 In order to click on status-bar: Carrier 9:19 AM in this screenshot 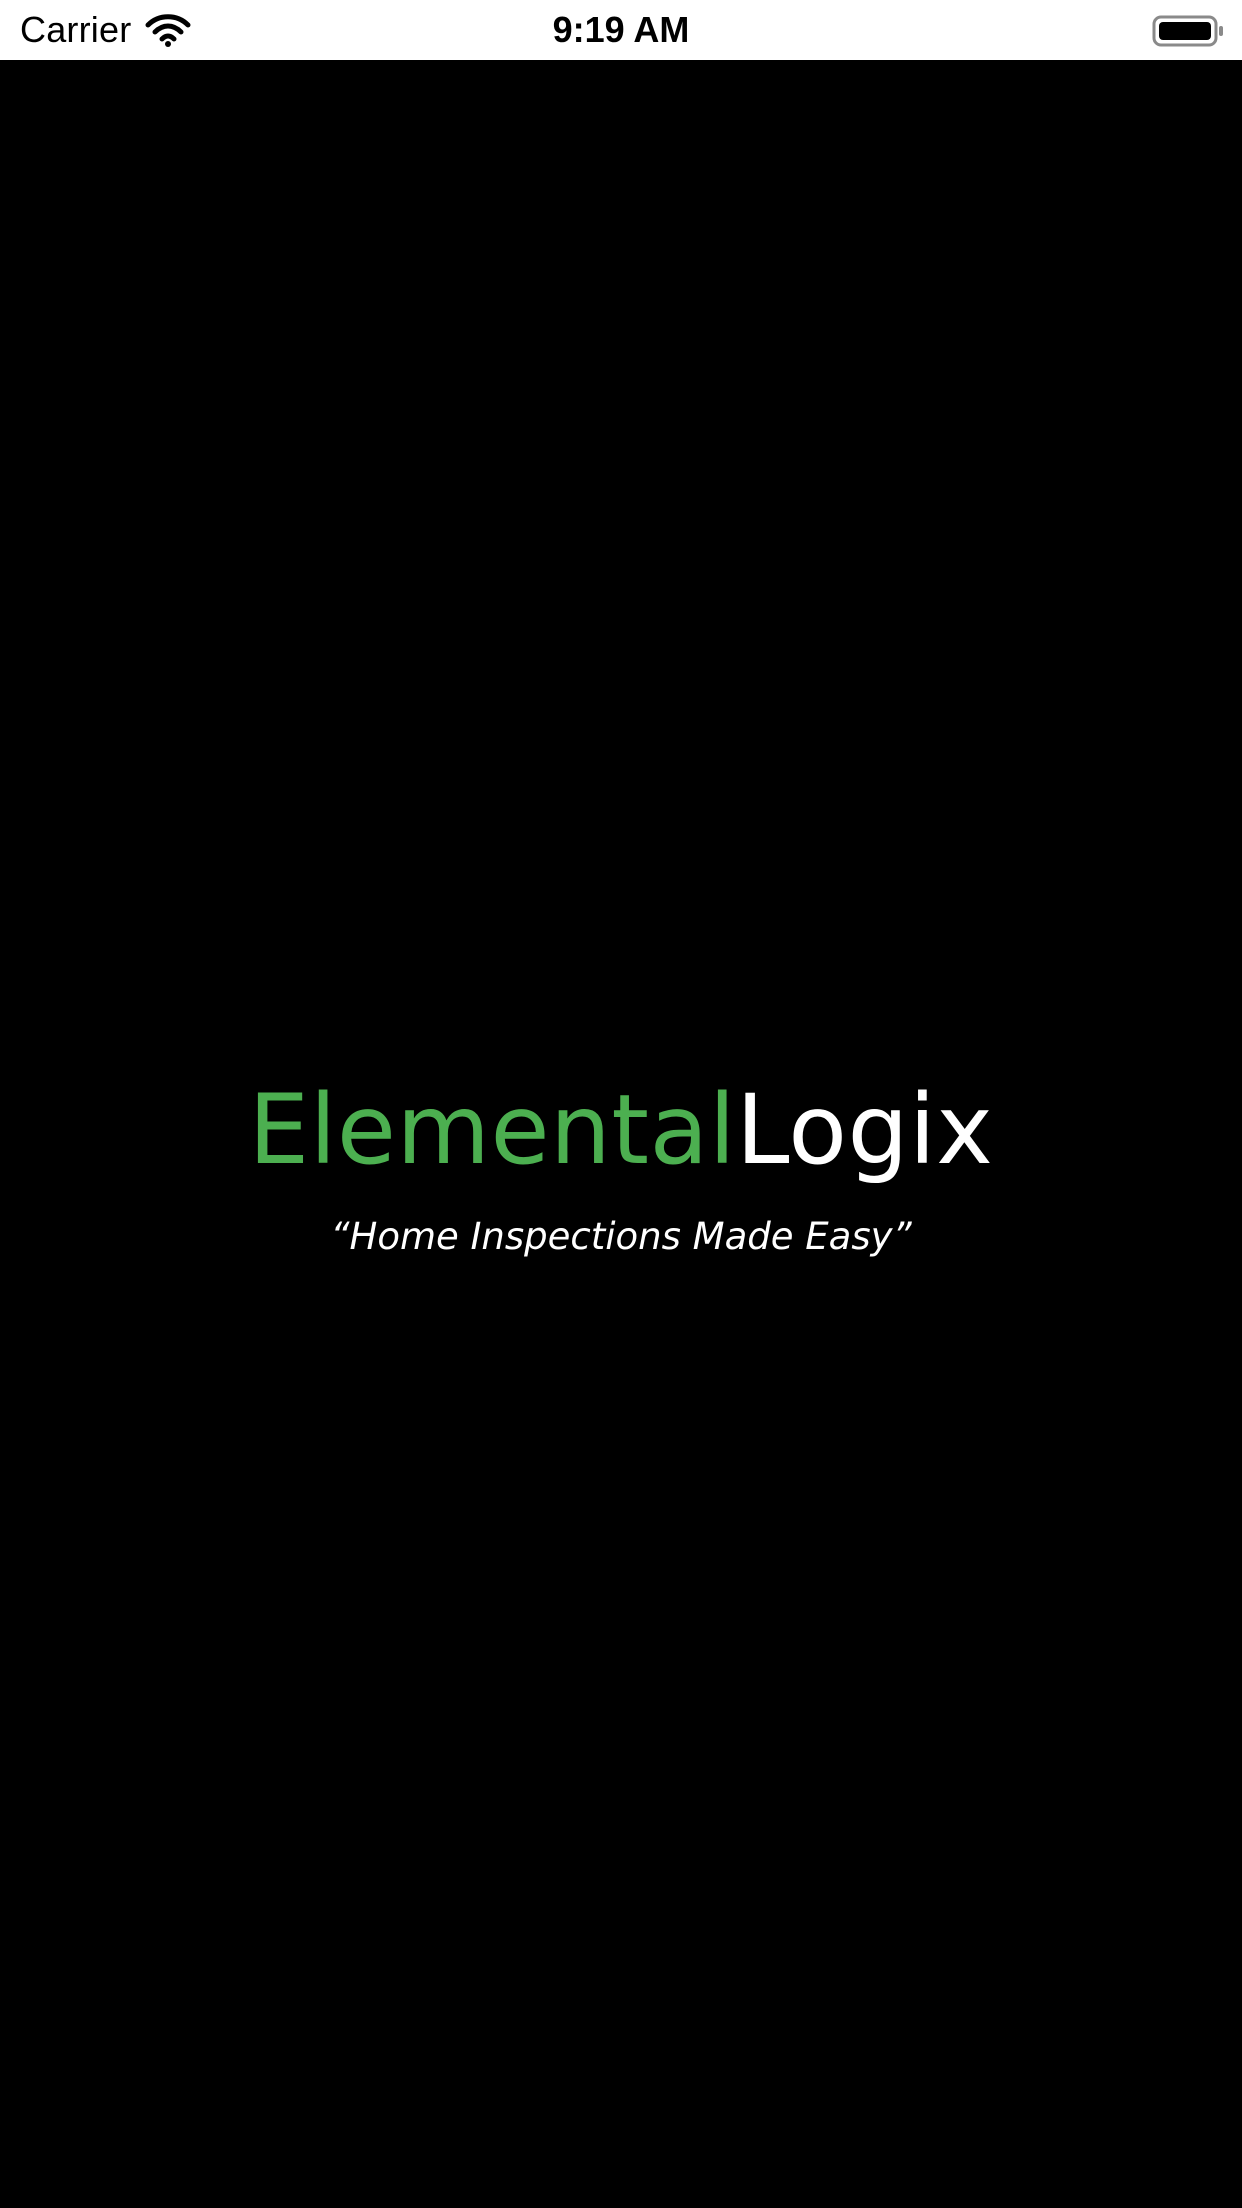, I will do `click(621, 30)`.